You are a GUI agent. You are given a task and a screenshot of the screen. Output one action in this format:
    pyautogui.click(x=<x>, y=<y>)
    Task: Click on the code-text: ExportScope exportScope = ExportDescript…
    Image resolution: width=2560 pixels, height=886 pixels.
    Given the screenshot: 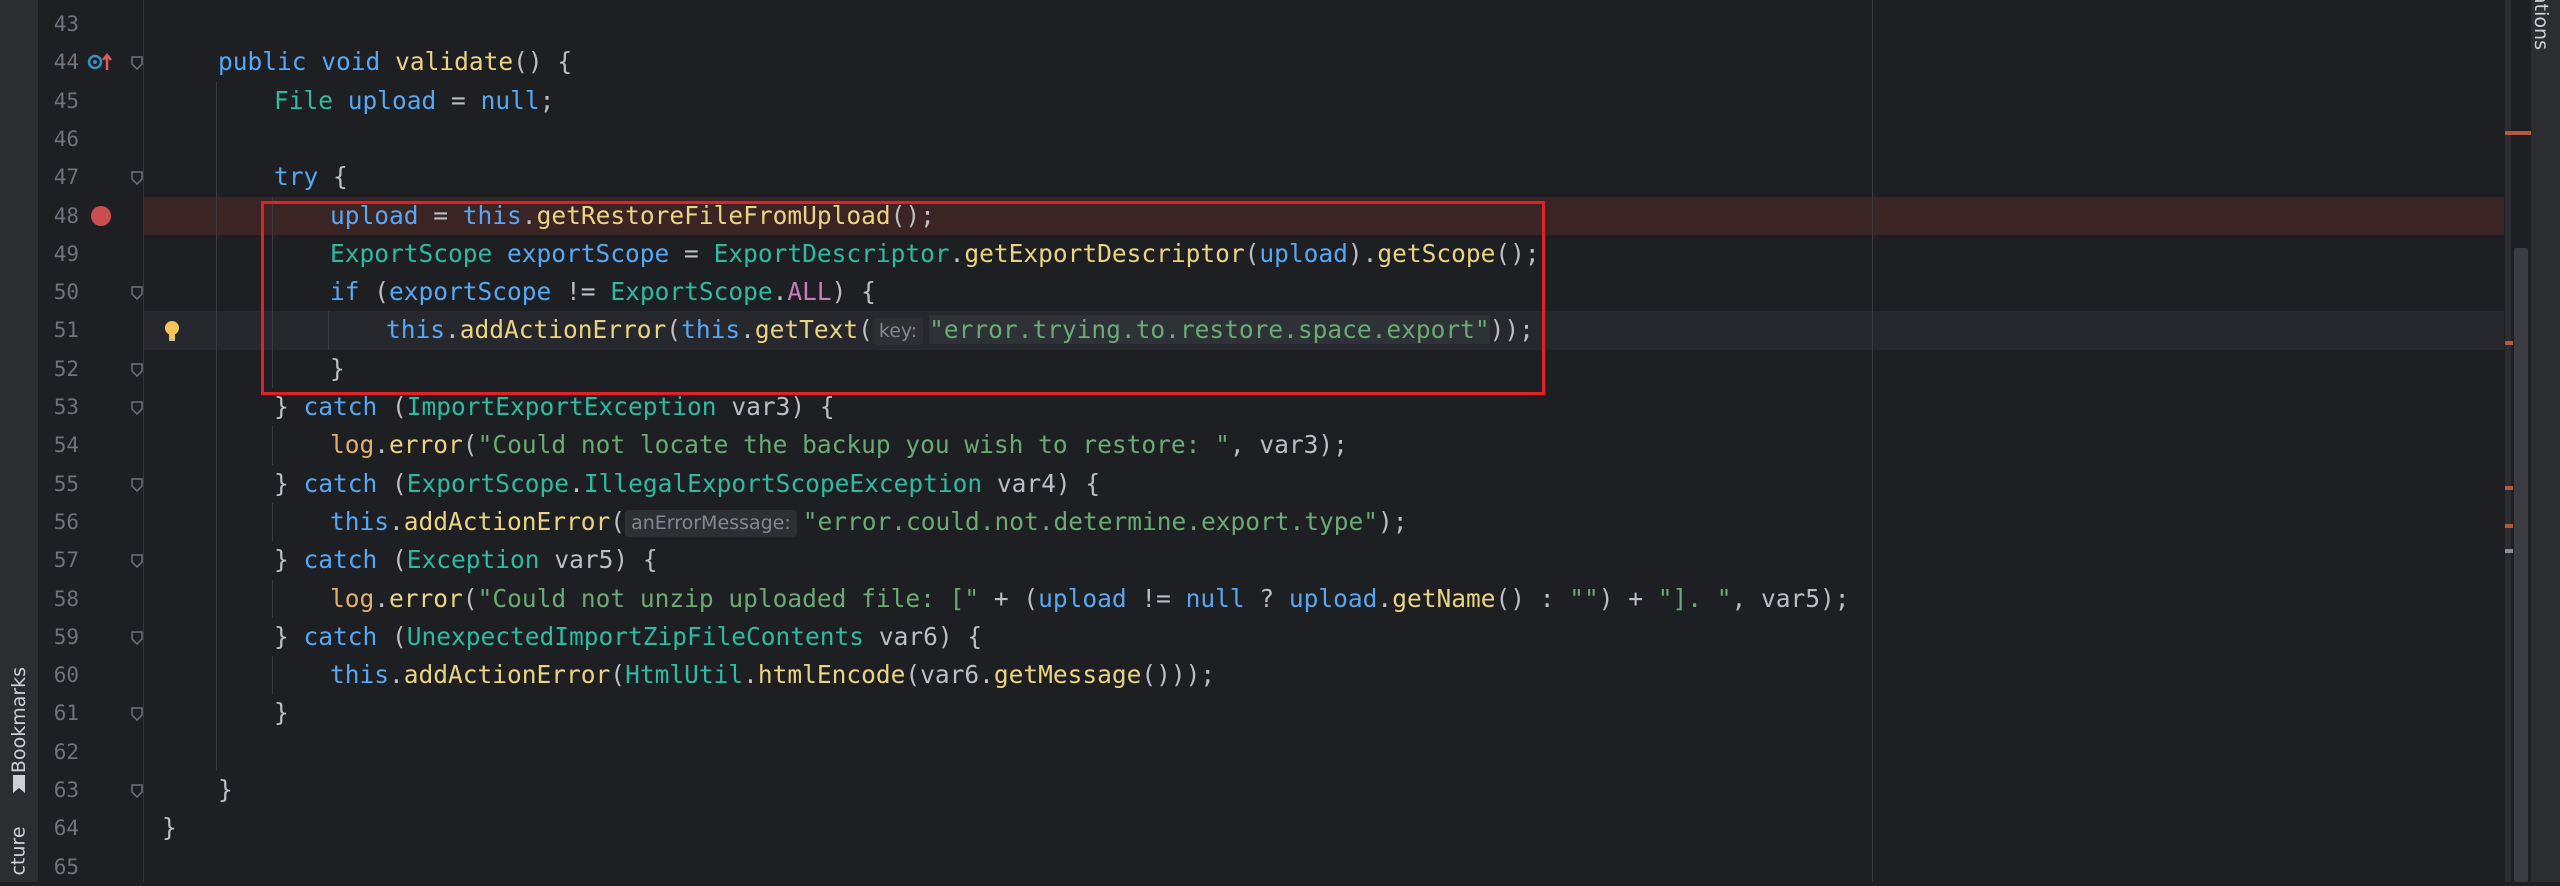 What is the action you would take?
    pyautogui.click(x=935, y=253)
    